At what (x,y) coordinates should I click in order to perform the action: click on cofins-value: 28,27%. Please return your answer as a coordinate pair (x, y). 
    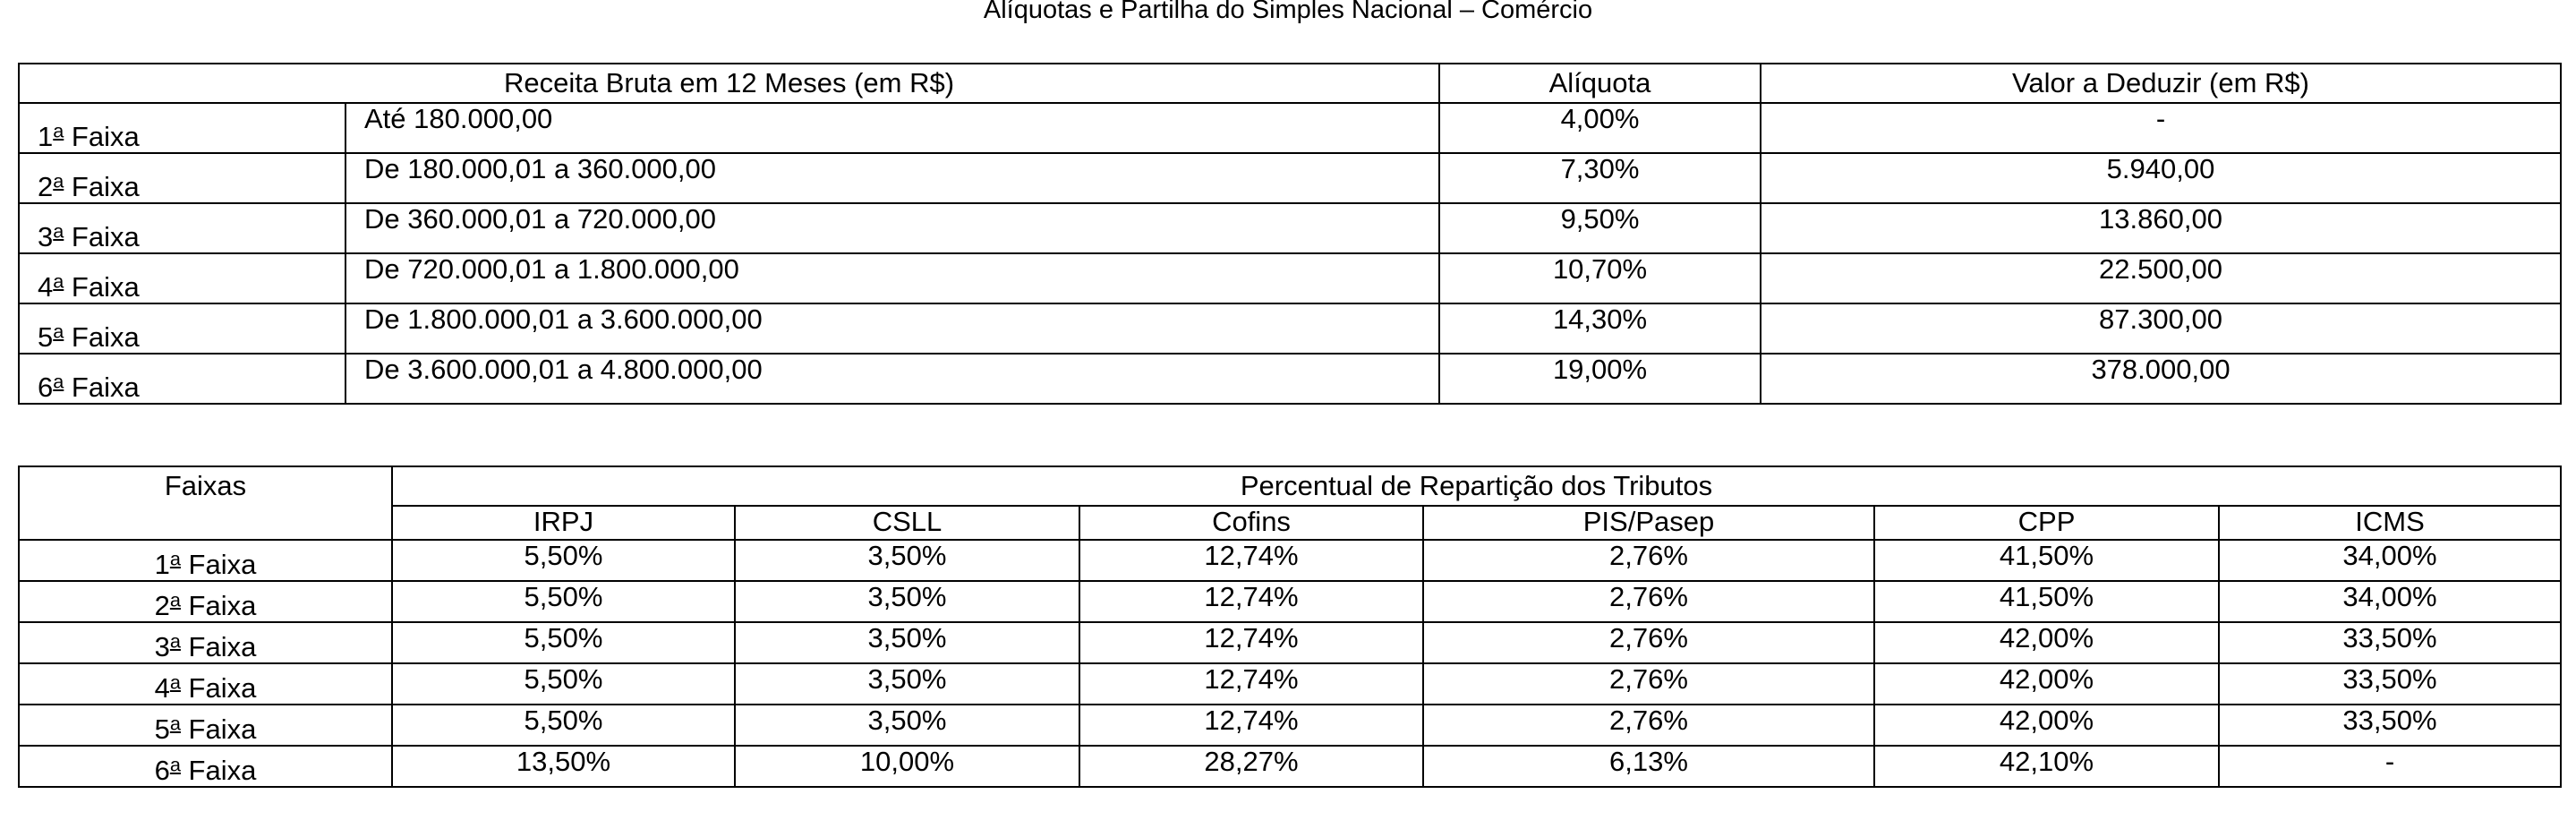
    Looking at the image, I should click on (1251, 767).